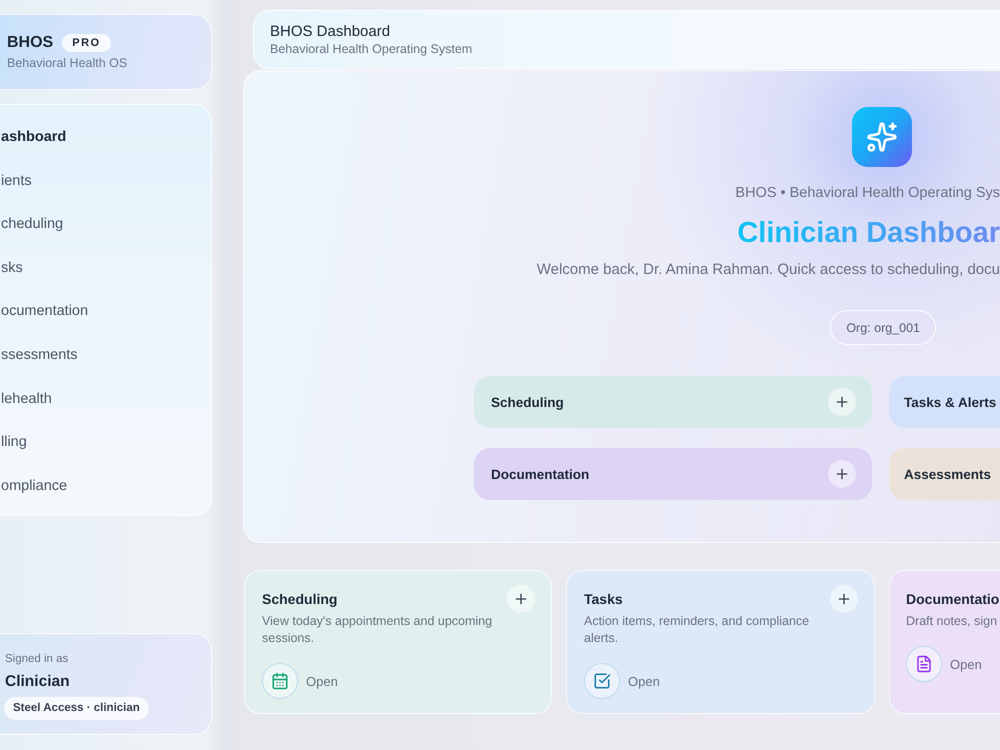 This screenshot has height=750, width=1000. I want to click on document-icon, so click(924, 664).